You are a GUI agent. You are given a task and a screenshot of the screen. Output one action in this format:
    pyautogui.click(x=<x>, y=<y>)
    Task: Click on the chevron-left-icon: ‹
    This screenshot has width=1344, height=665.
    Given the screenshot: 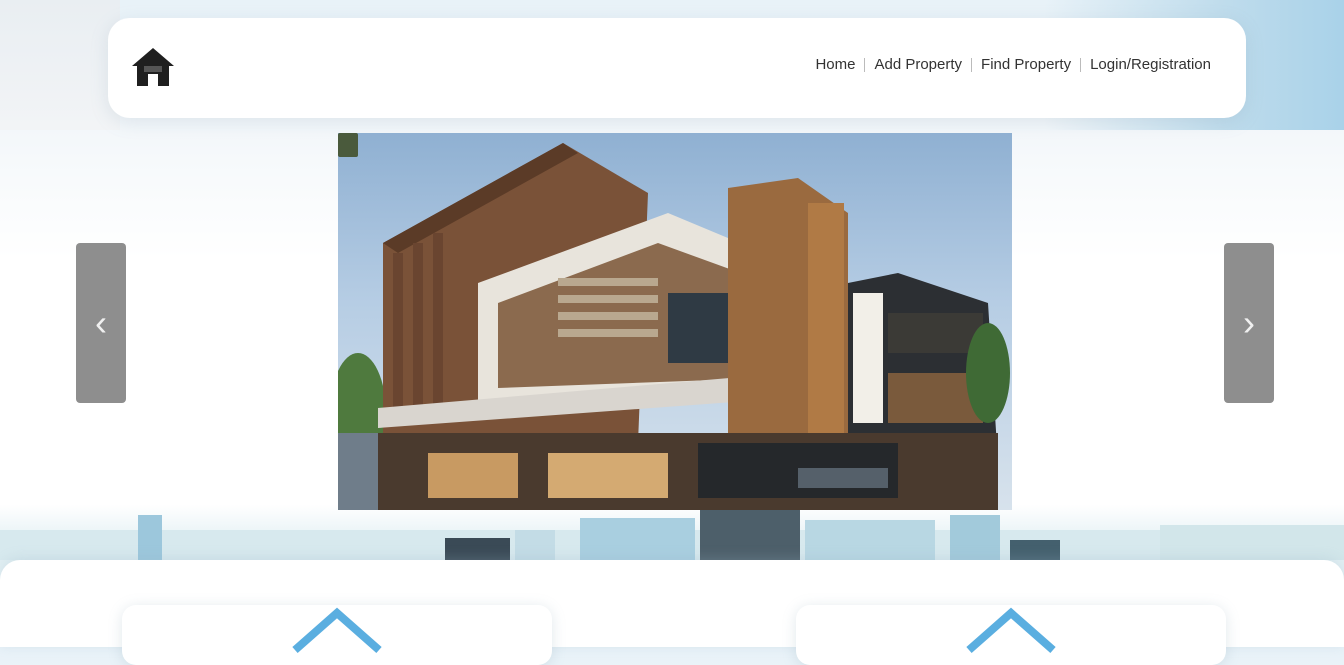 What is the action you would take?
    pyautogui.click(x=101, y=322)
    